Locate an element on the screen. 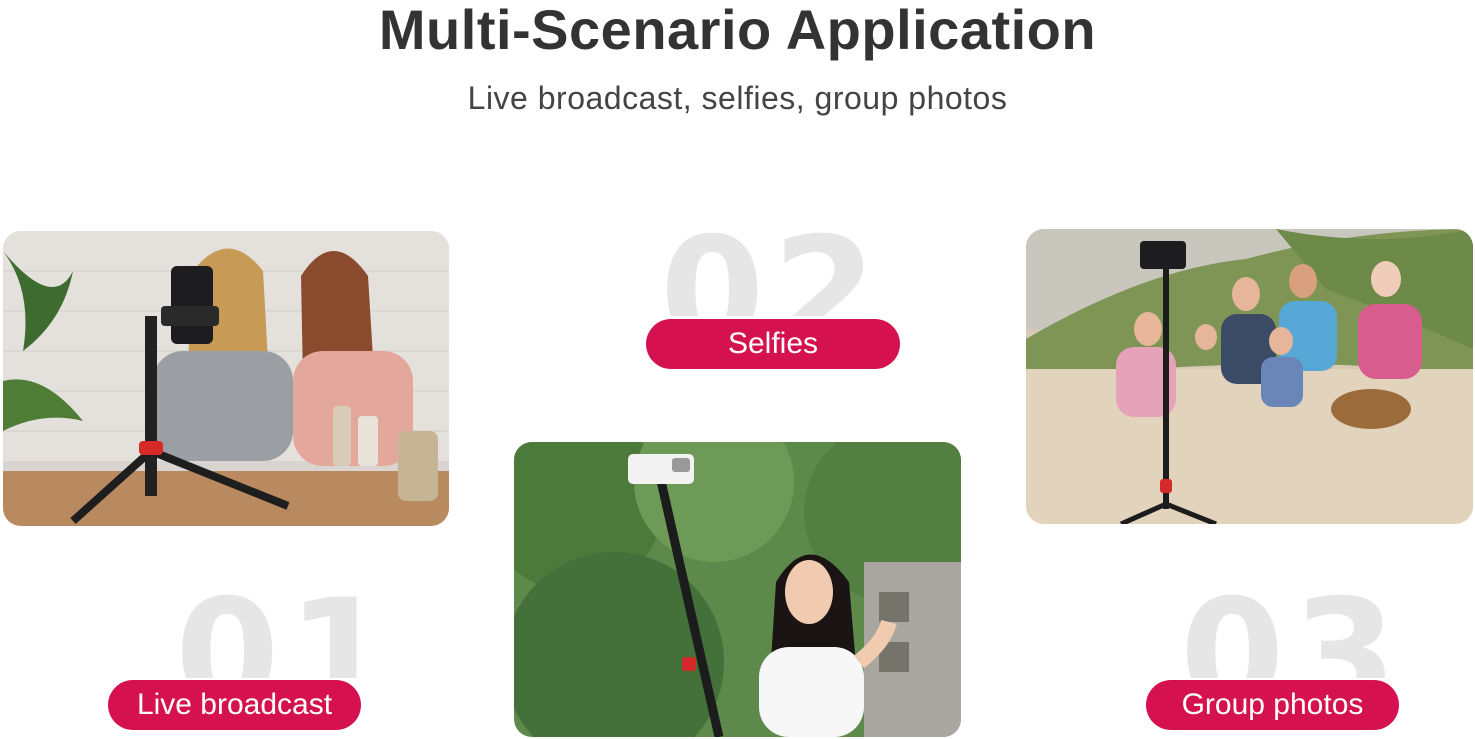  scenario-03-photo is located at coordinates (1249, 376).